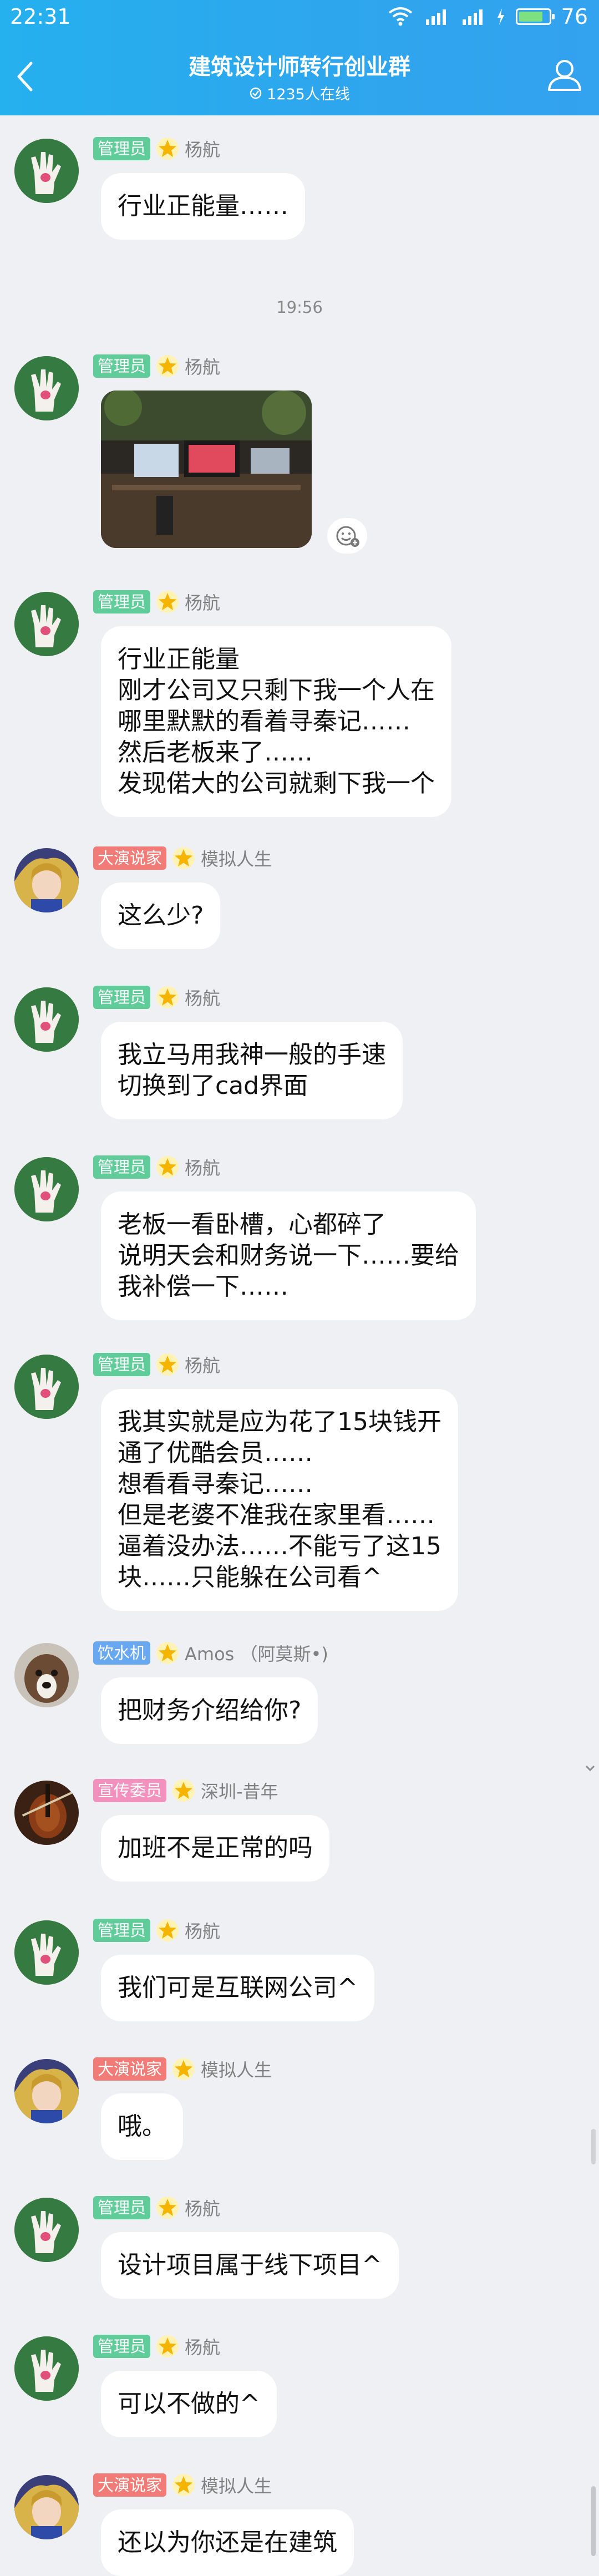  I want to click on wifi-icon, so click(400, 16).